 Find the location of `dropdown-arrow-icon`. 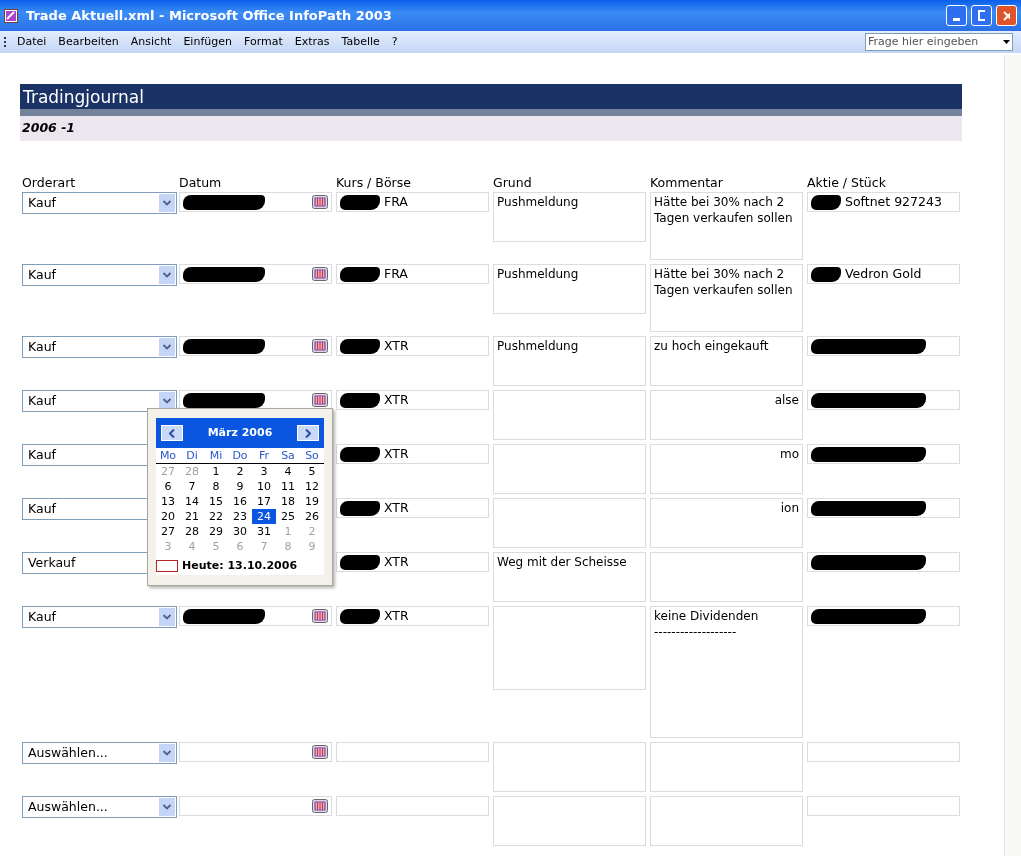

dropdown-arrow-icon is located at coordinates (1006, 42).